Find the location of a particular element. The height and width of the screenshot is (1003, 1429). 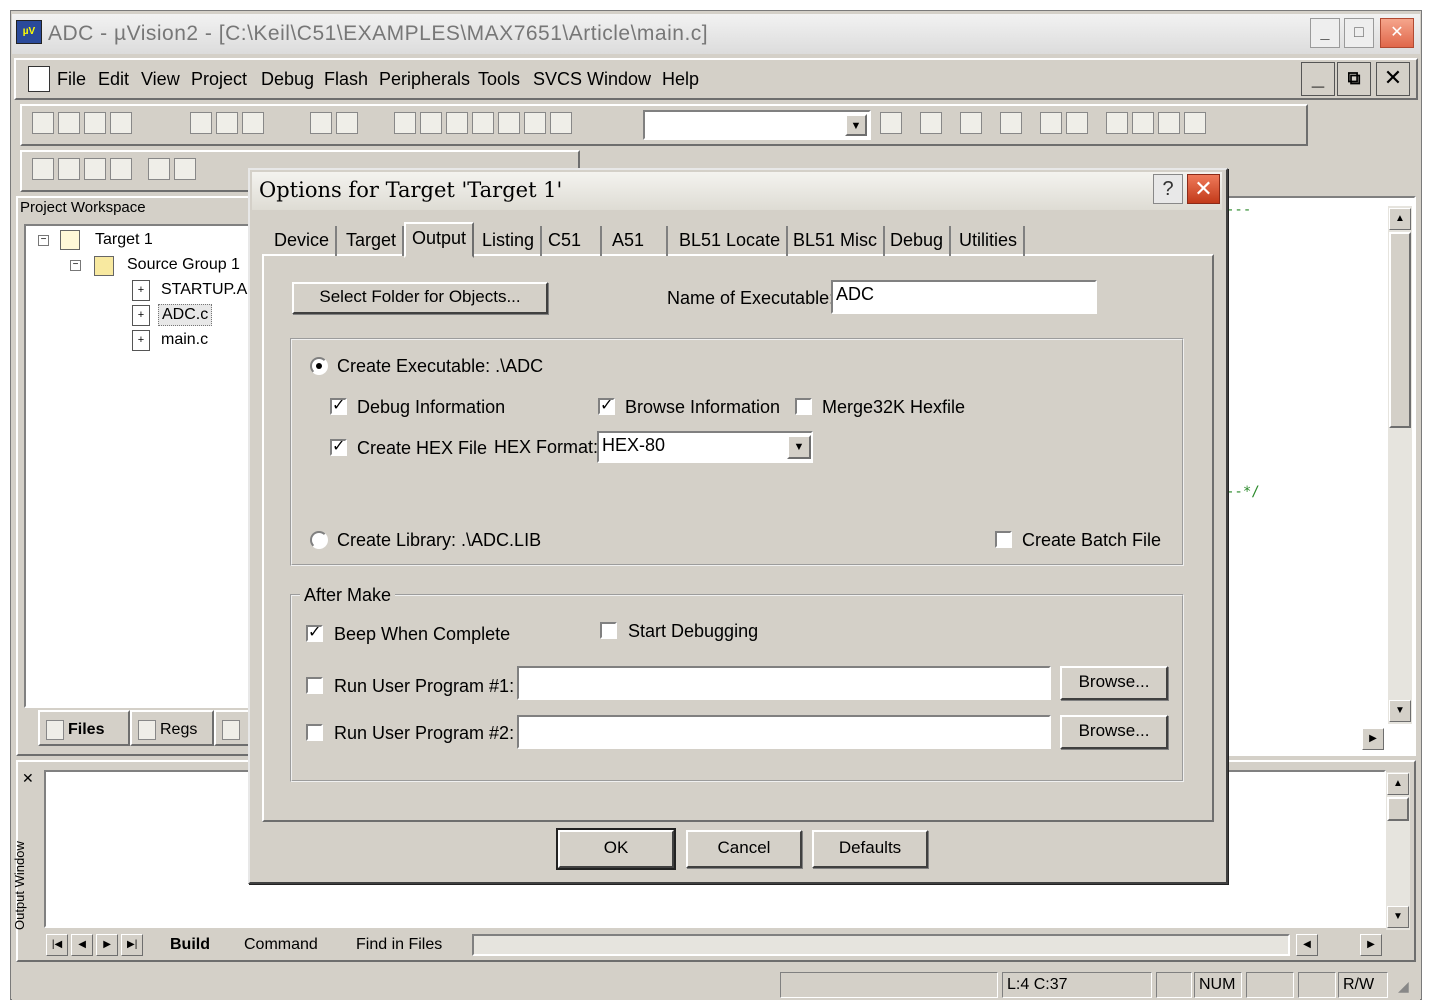

create-hex-checkbox: ✓ is located at coordinates (338, 447).